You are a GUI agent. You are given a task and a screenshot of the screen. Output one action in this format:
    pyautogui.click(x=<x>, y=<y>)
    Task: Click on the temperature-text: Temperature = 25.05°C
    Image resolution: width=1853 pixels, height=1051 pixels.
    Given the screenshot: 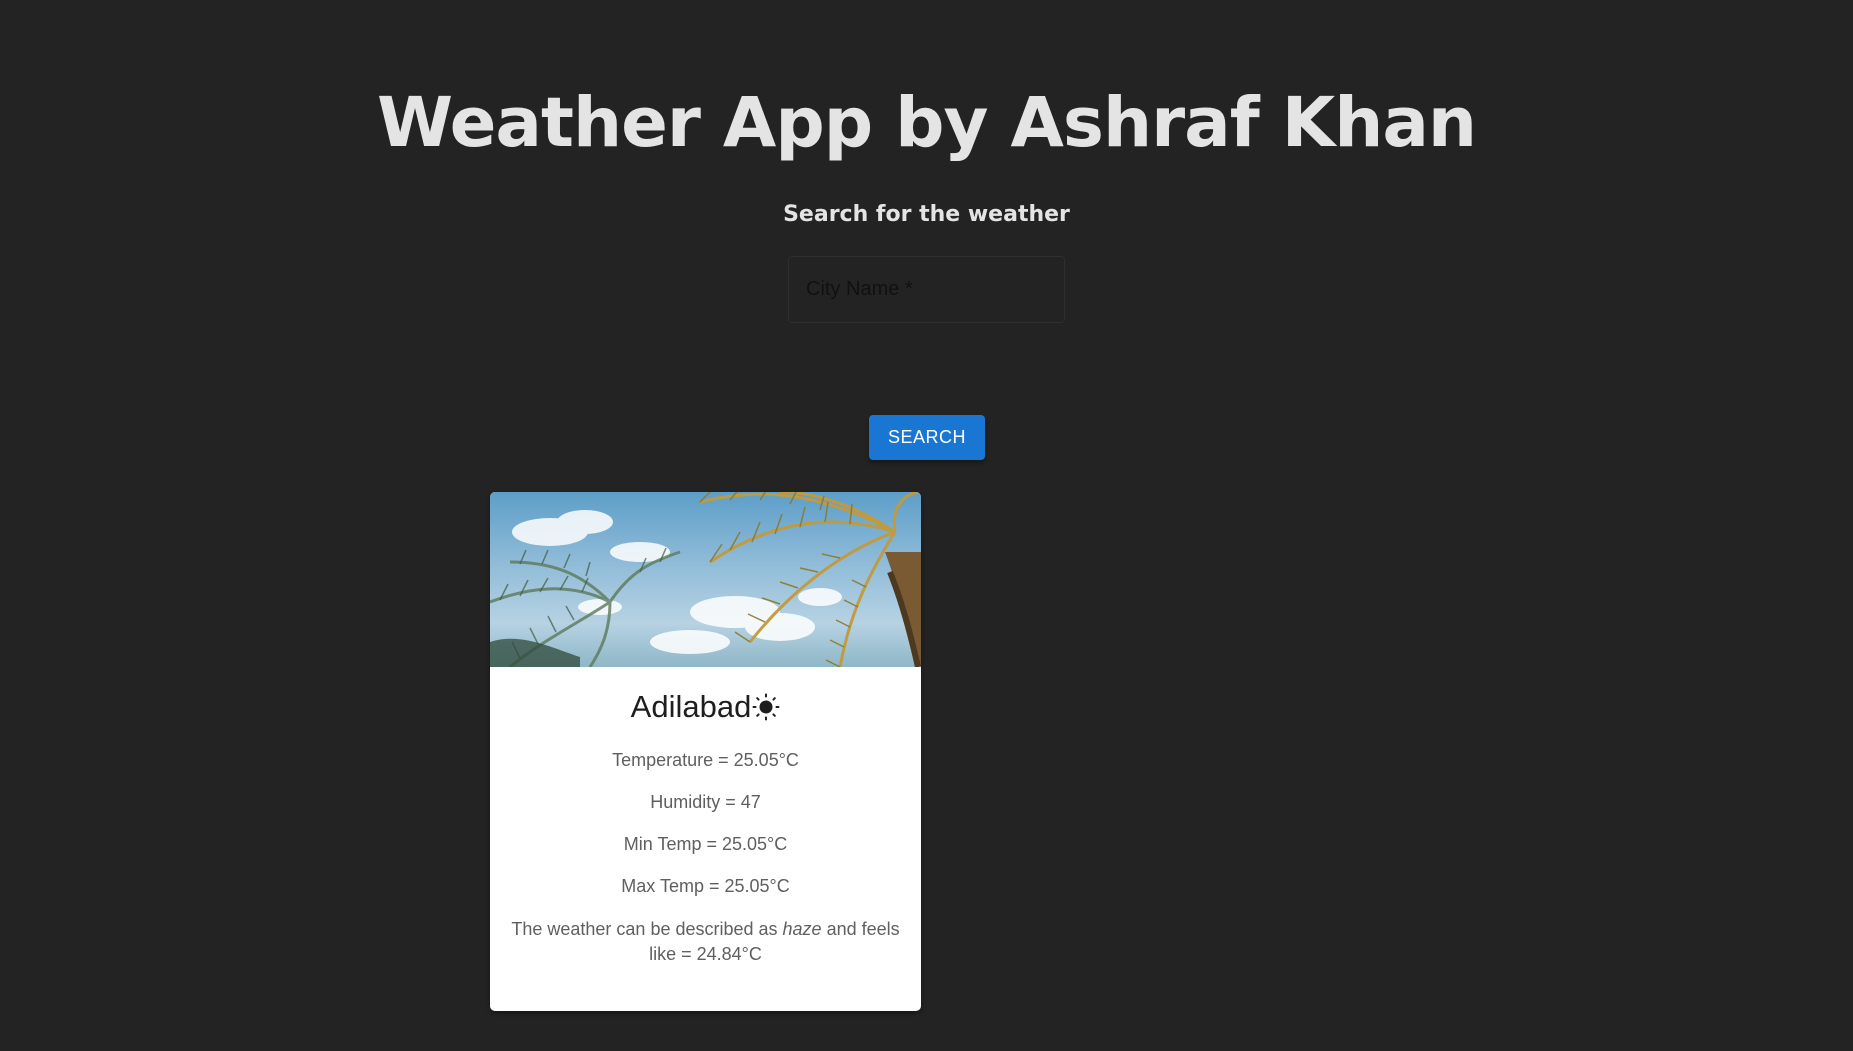 What is the action you would take?
    pyautogui.click(x=705, y=760)
    